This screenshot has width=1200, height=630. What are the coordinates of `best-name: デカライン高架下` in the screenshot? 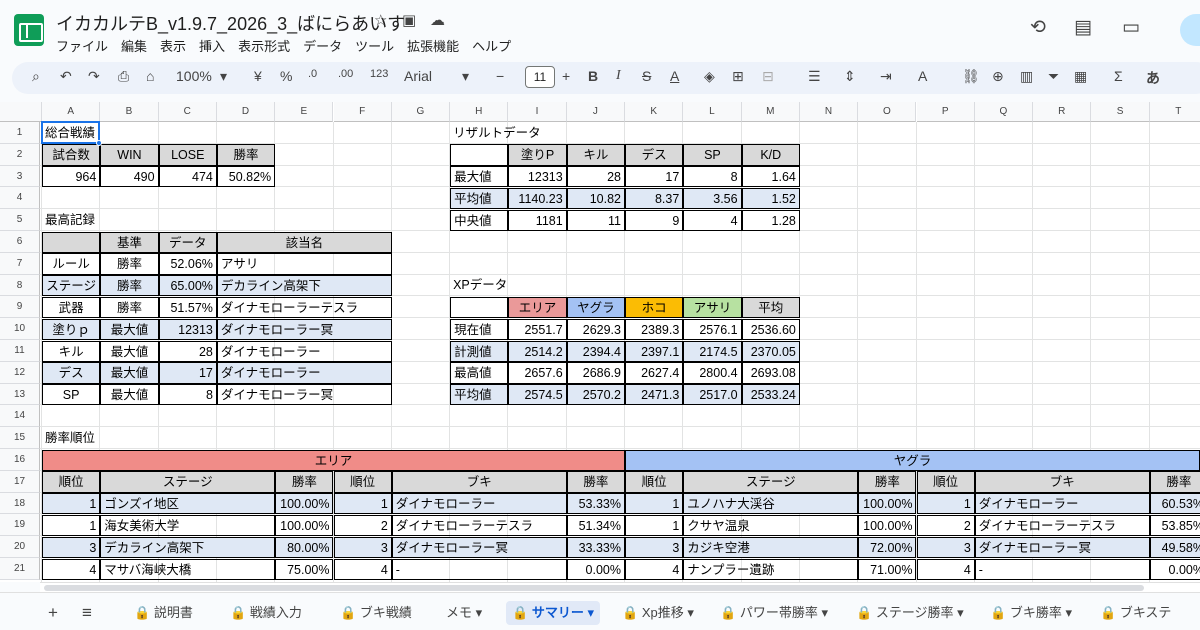 It's located at (304, 286).